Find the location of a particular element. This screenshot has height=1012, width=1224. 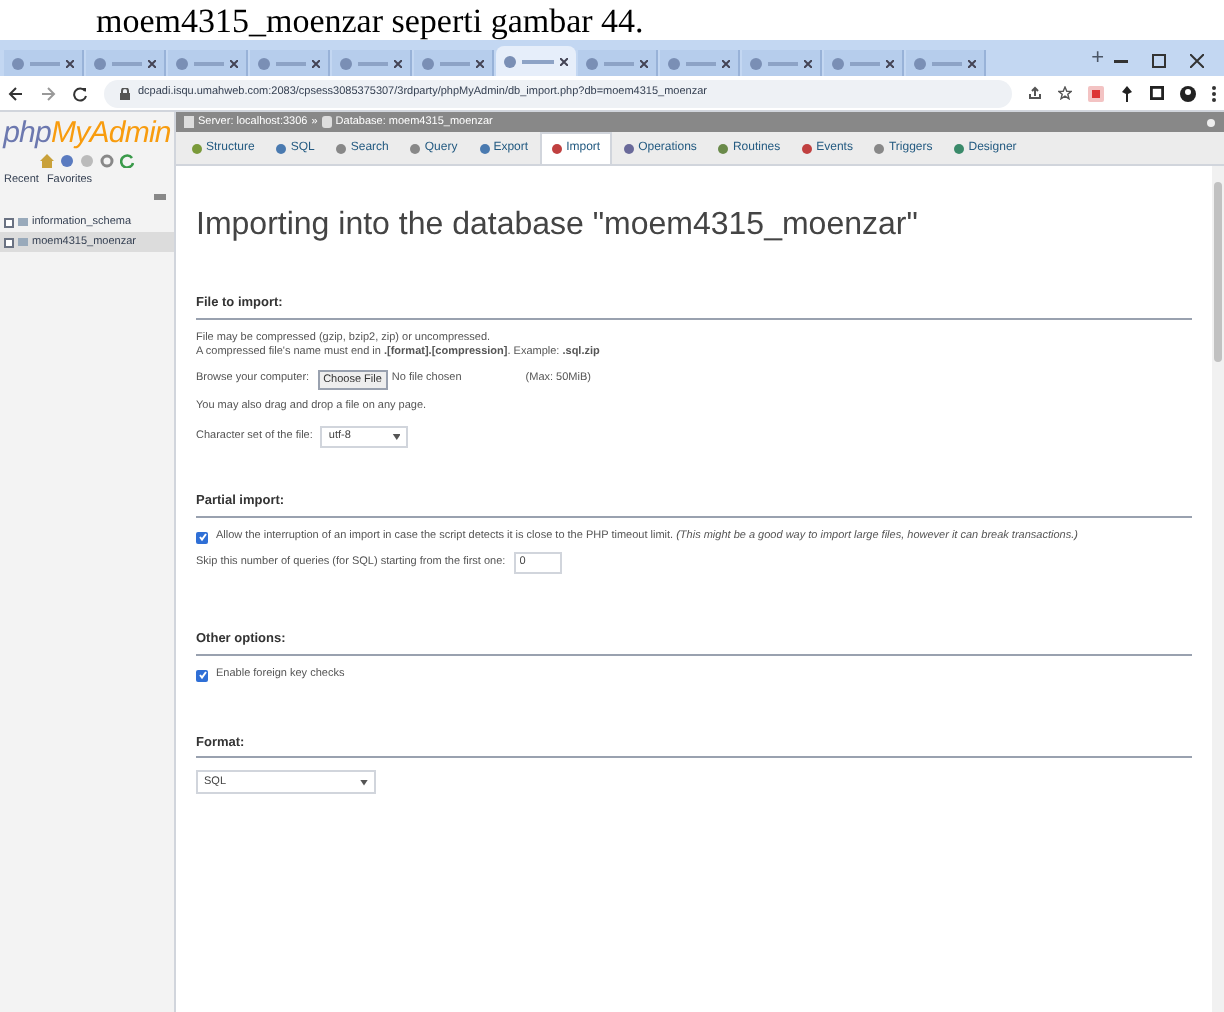

refresh-icon is located at coordinates (127, 161).